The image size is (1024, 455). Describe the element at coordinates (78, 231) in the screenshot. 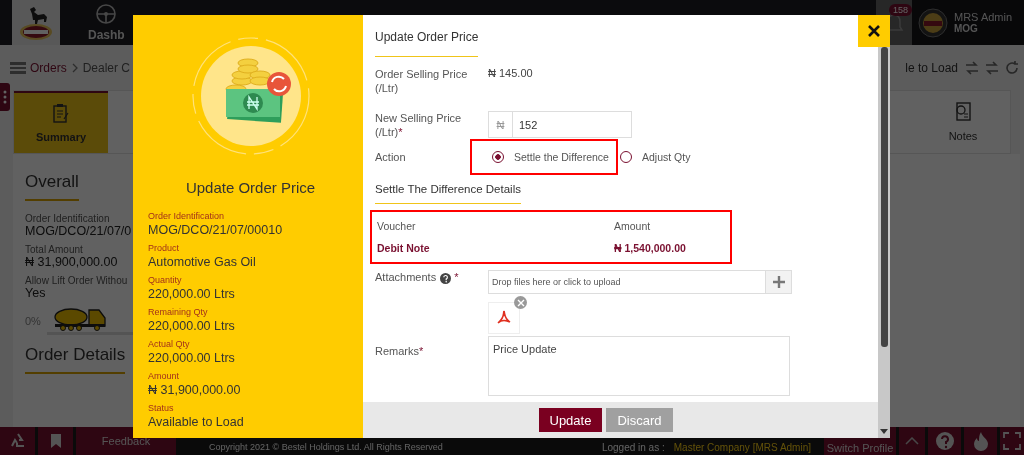

I see `field-value: MOG/DCO/21/07/0` at that location.